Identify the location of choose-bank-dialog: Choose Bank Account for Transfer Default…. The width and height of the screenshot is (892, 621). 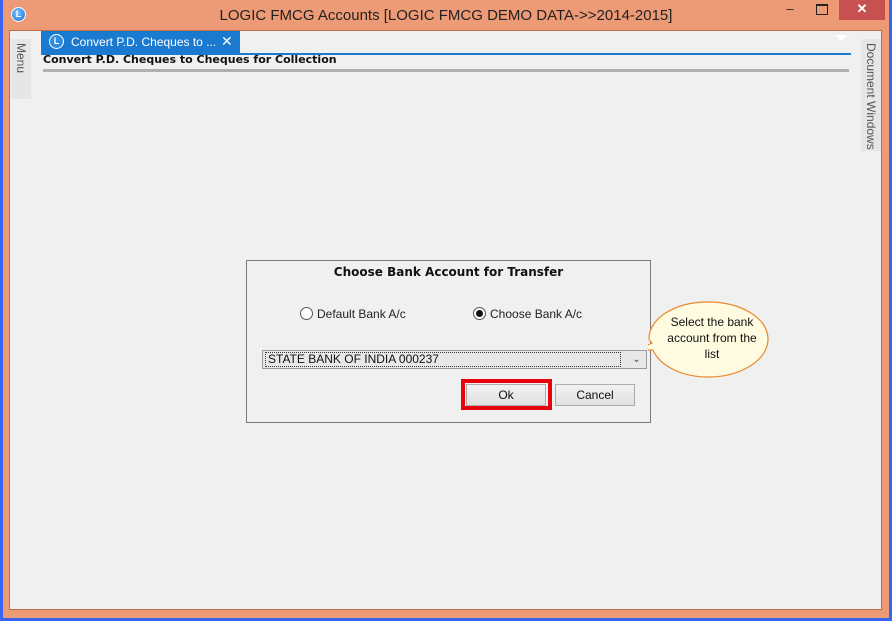
(448, 341).